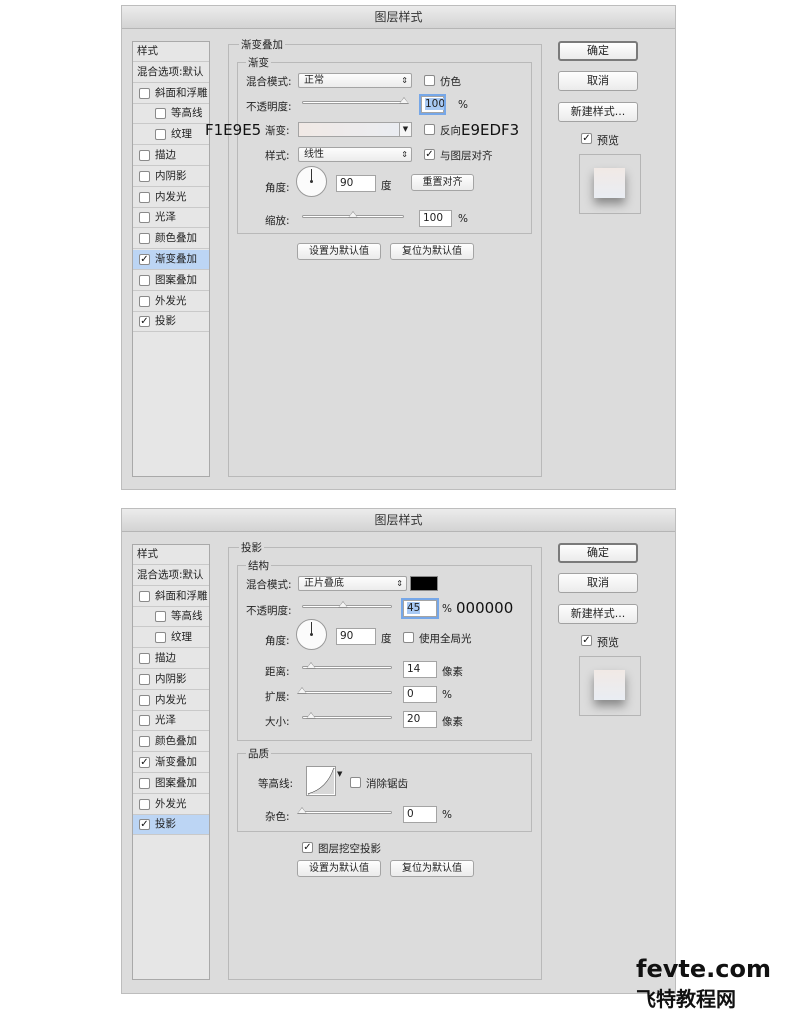  Describe the element at coordinates (302, 810) in the screenshot. I see `noise-slider-thumb` at that location.